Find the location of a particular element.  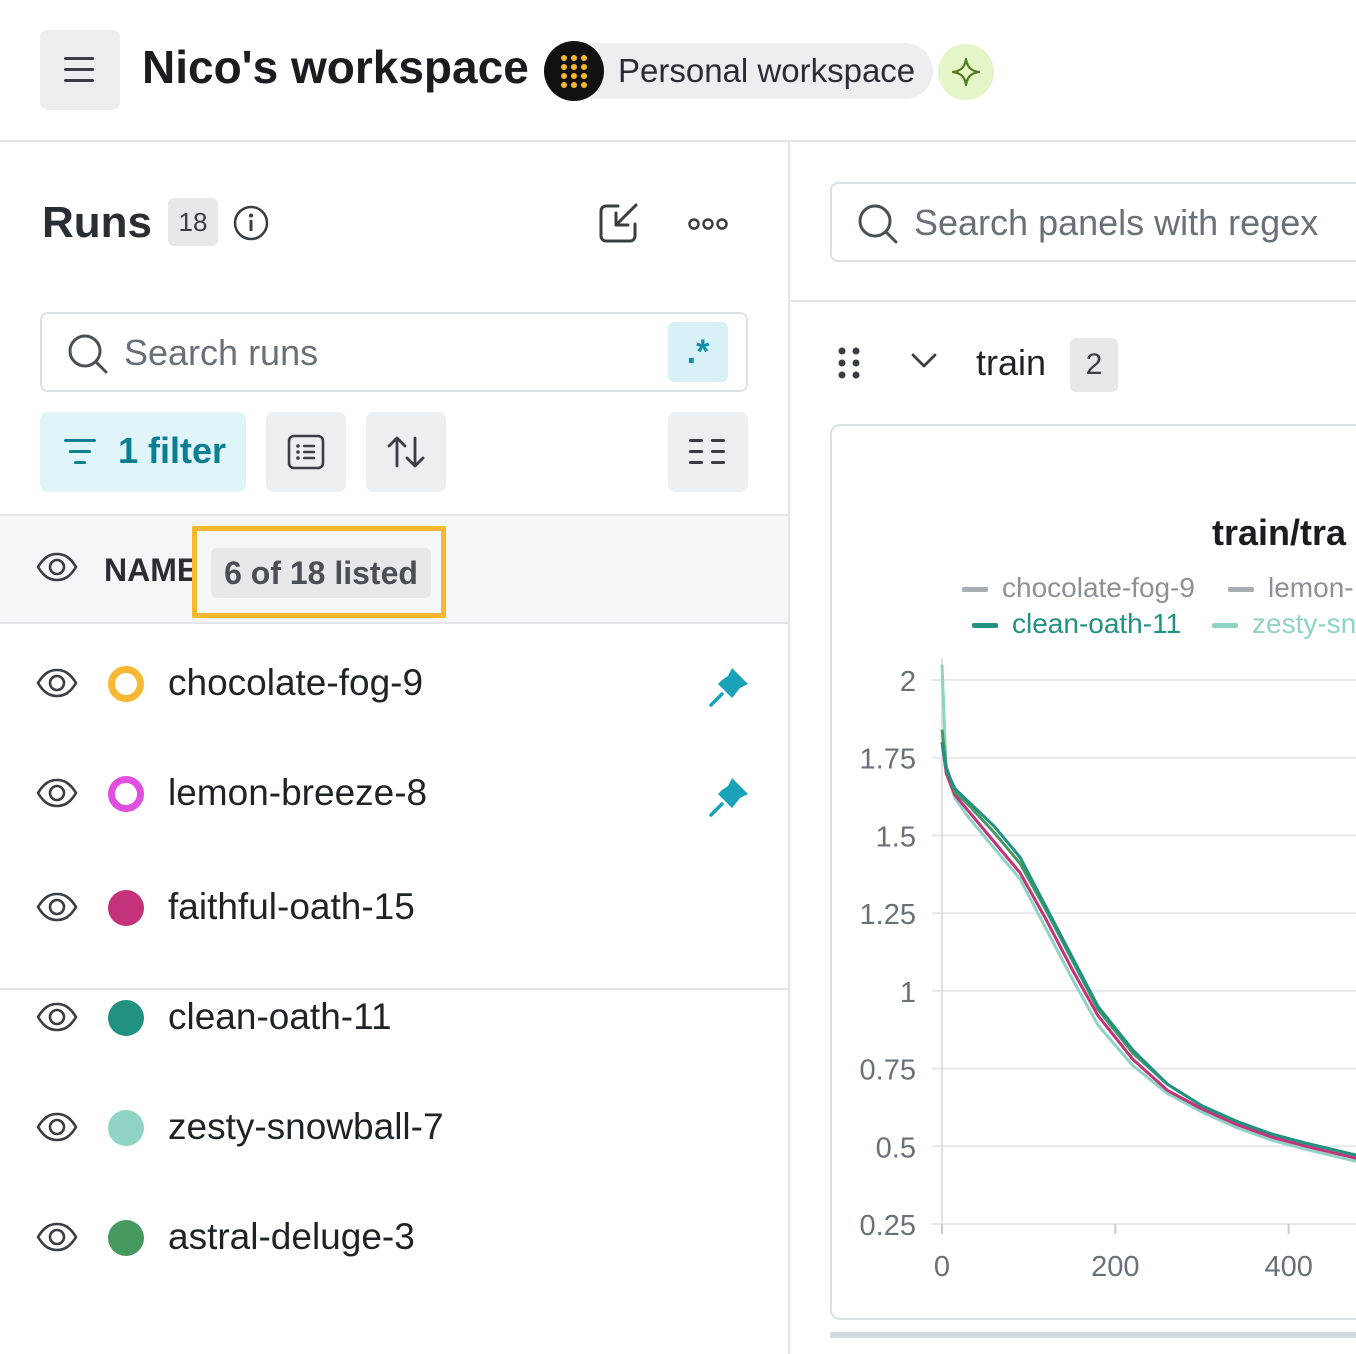

workspace-title: Nico's workspace is located at coordinates (335, 67).